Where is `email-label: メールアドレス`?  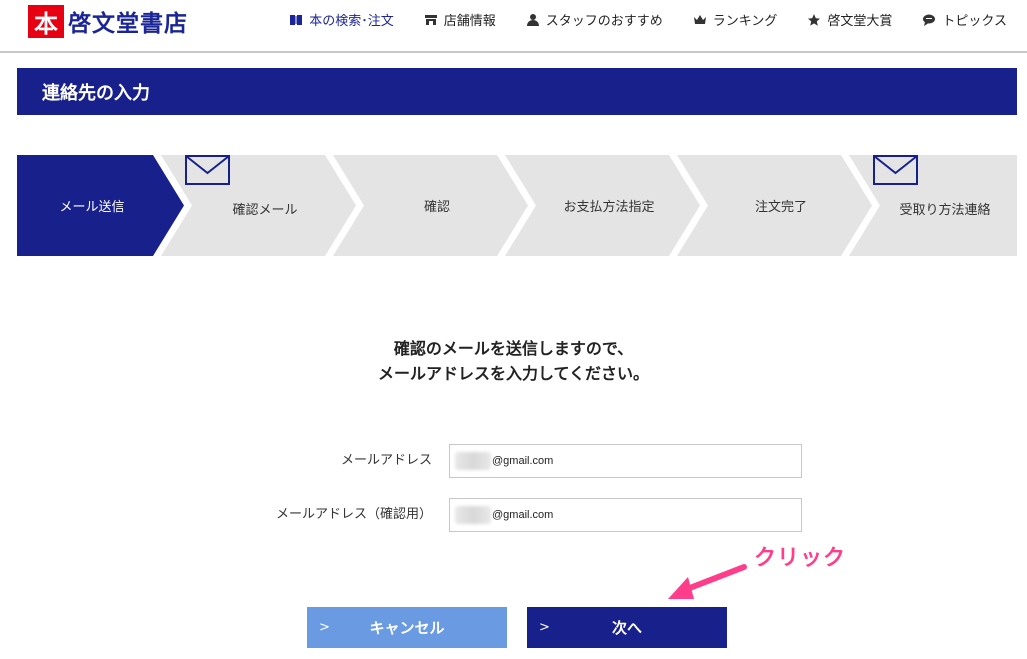 email-label: メールアドレス is located at coordinates (386, 460).